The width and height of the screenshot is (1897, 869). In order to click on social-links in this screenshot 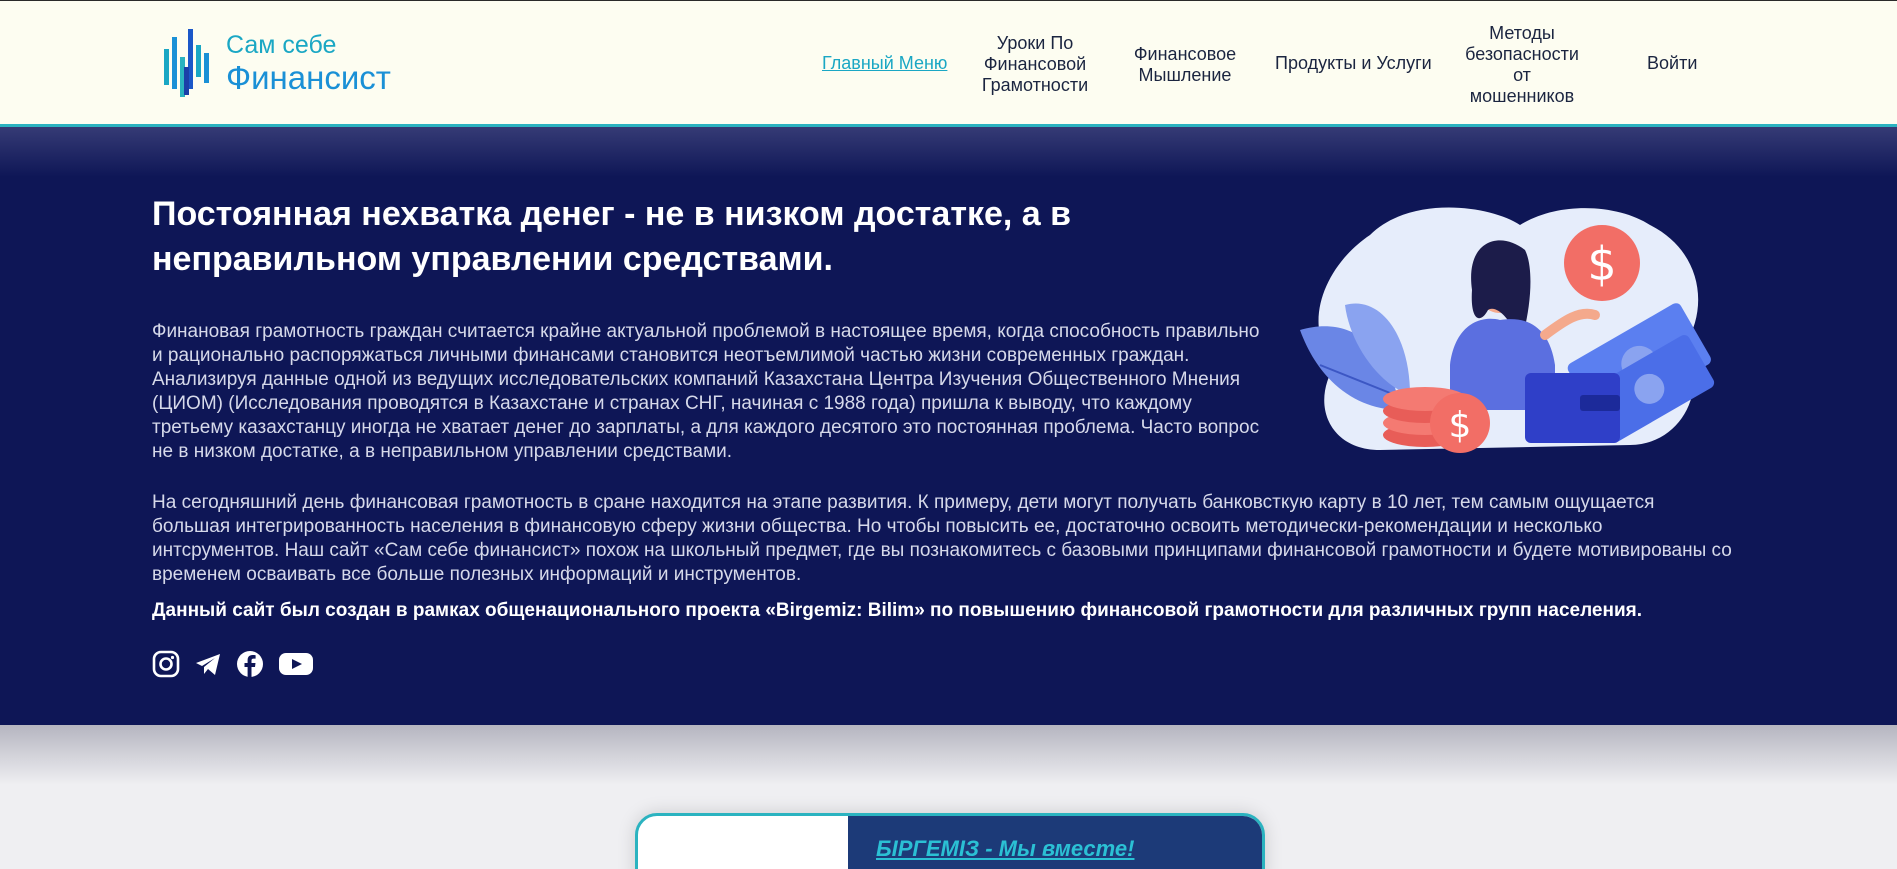, I will do `click(233, 664)`.